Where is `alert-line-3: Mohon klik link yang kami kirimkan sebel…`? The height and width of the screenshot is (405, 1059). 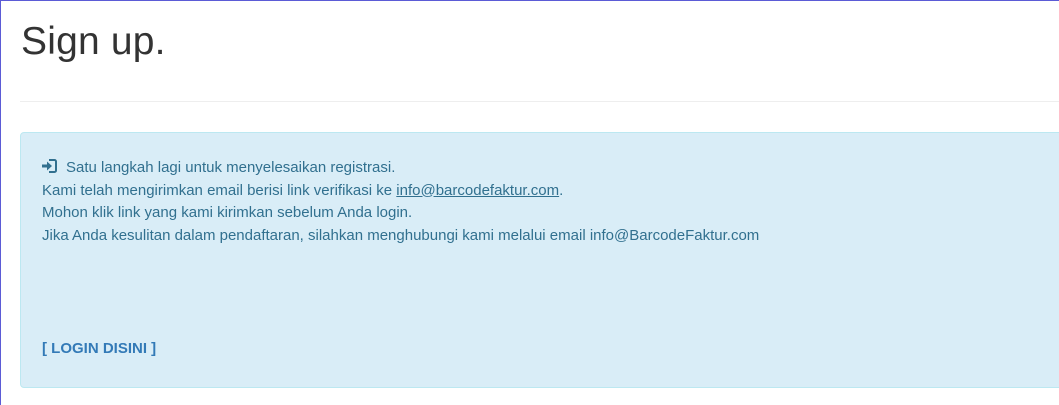
alert-line-3: Mohon klik link yang kami kirimkan sebel… is located at coordinates (227, 212).